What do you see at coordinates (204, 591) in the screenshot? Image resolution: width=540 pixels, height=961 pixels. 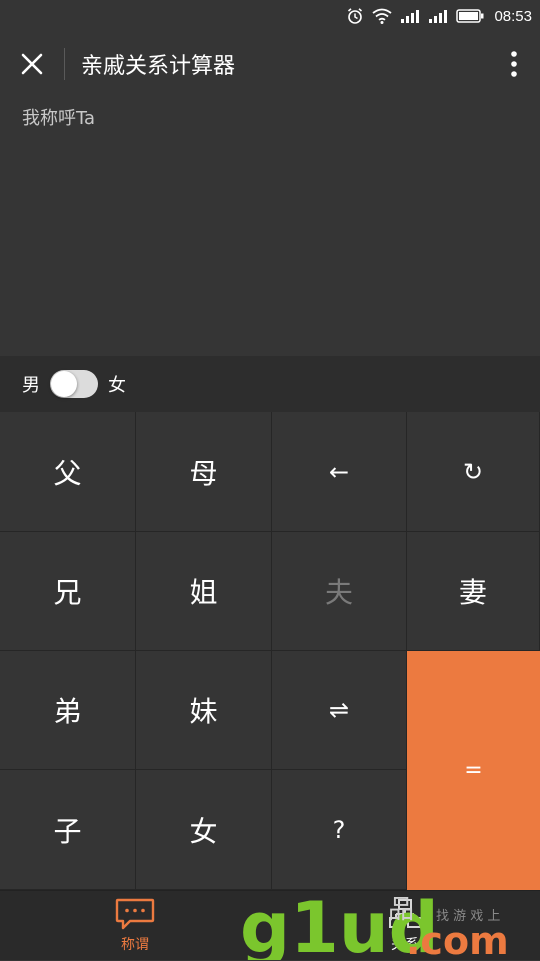 I see `key-elder-sister: 姐` at bounding box center [204, 591].